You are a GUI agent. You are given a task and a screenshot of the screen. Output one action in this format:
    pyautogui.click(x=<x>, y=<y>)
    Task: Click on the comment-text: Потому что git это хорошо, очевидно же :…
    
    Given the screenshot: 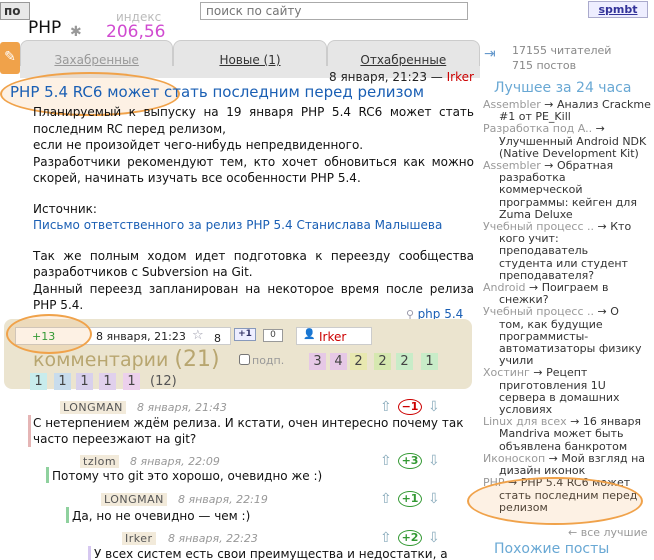 What is the action you would take?
    pyautogui.click(x=187, y=476)
    